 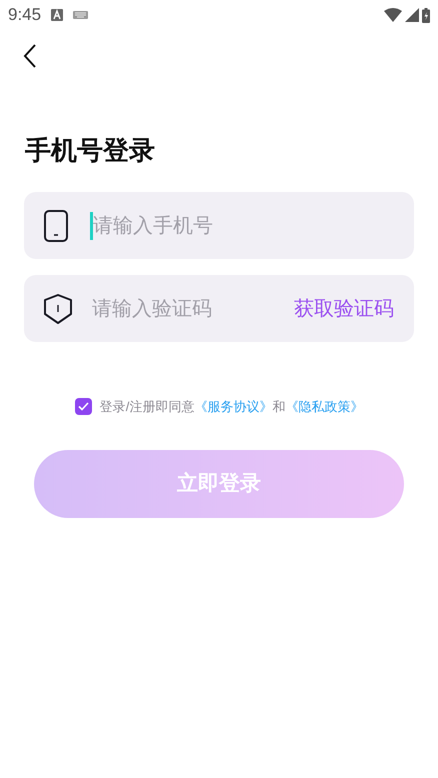 I want to click on check-icon, so click(x=83, y=407).